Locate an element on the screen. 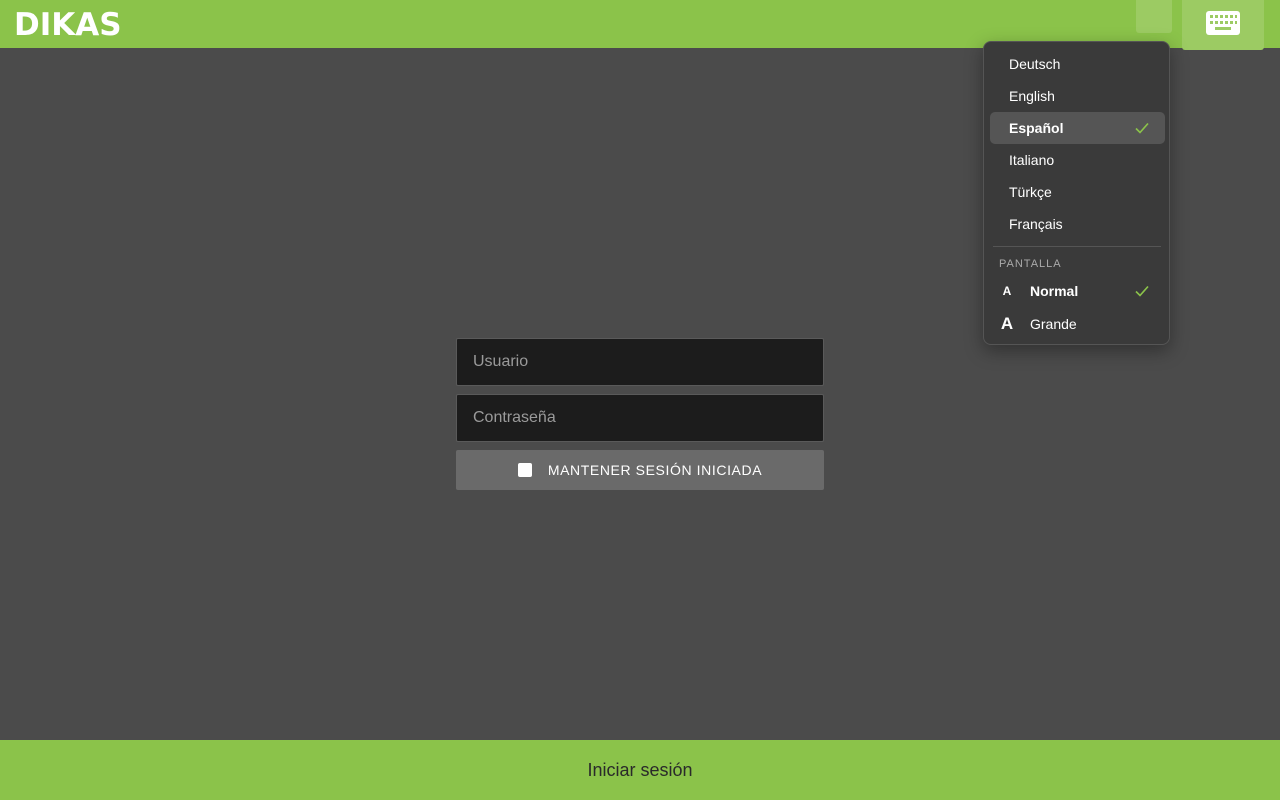 The image size is (1280, 800). language-label: Türkçe is located at coordinates (1030, 192).